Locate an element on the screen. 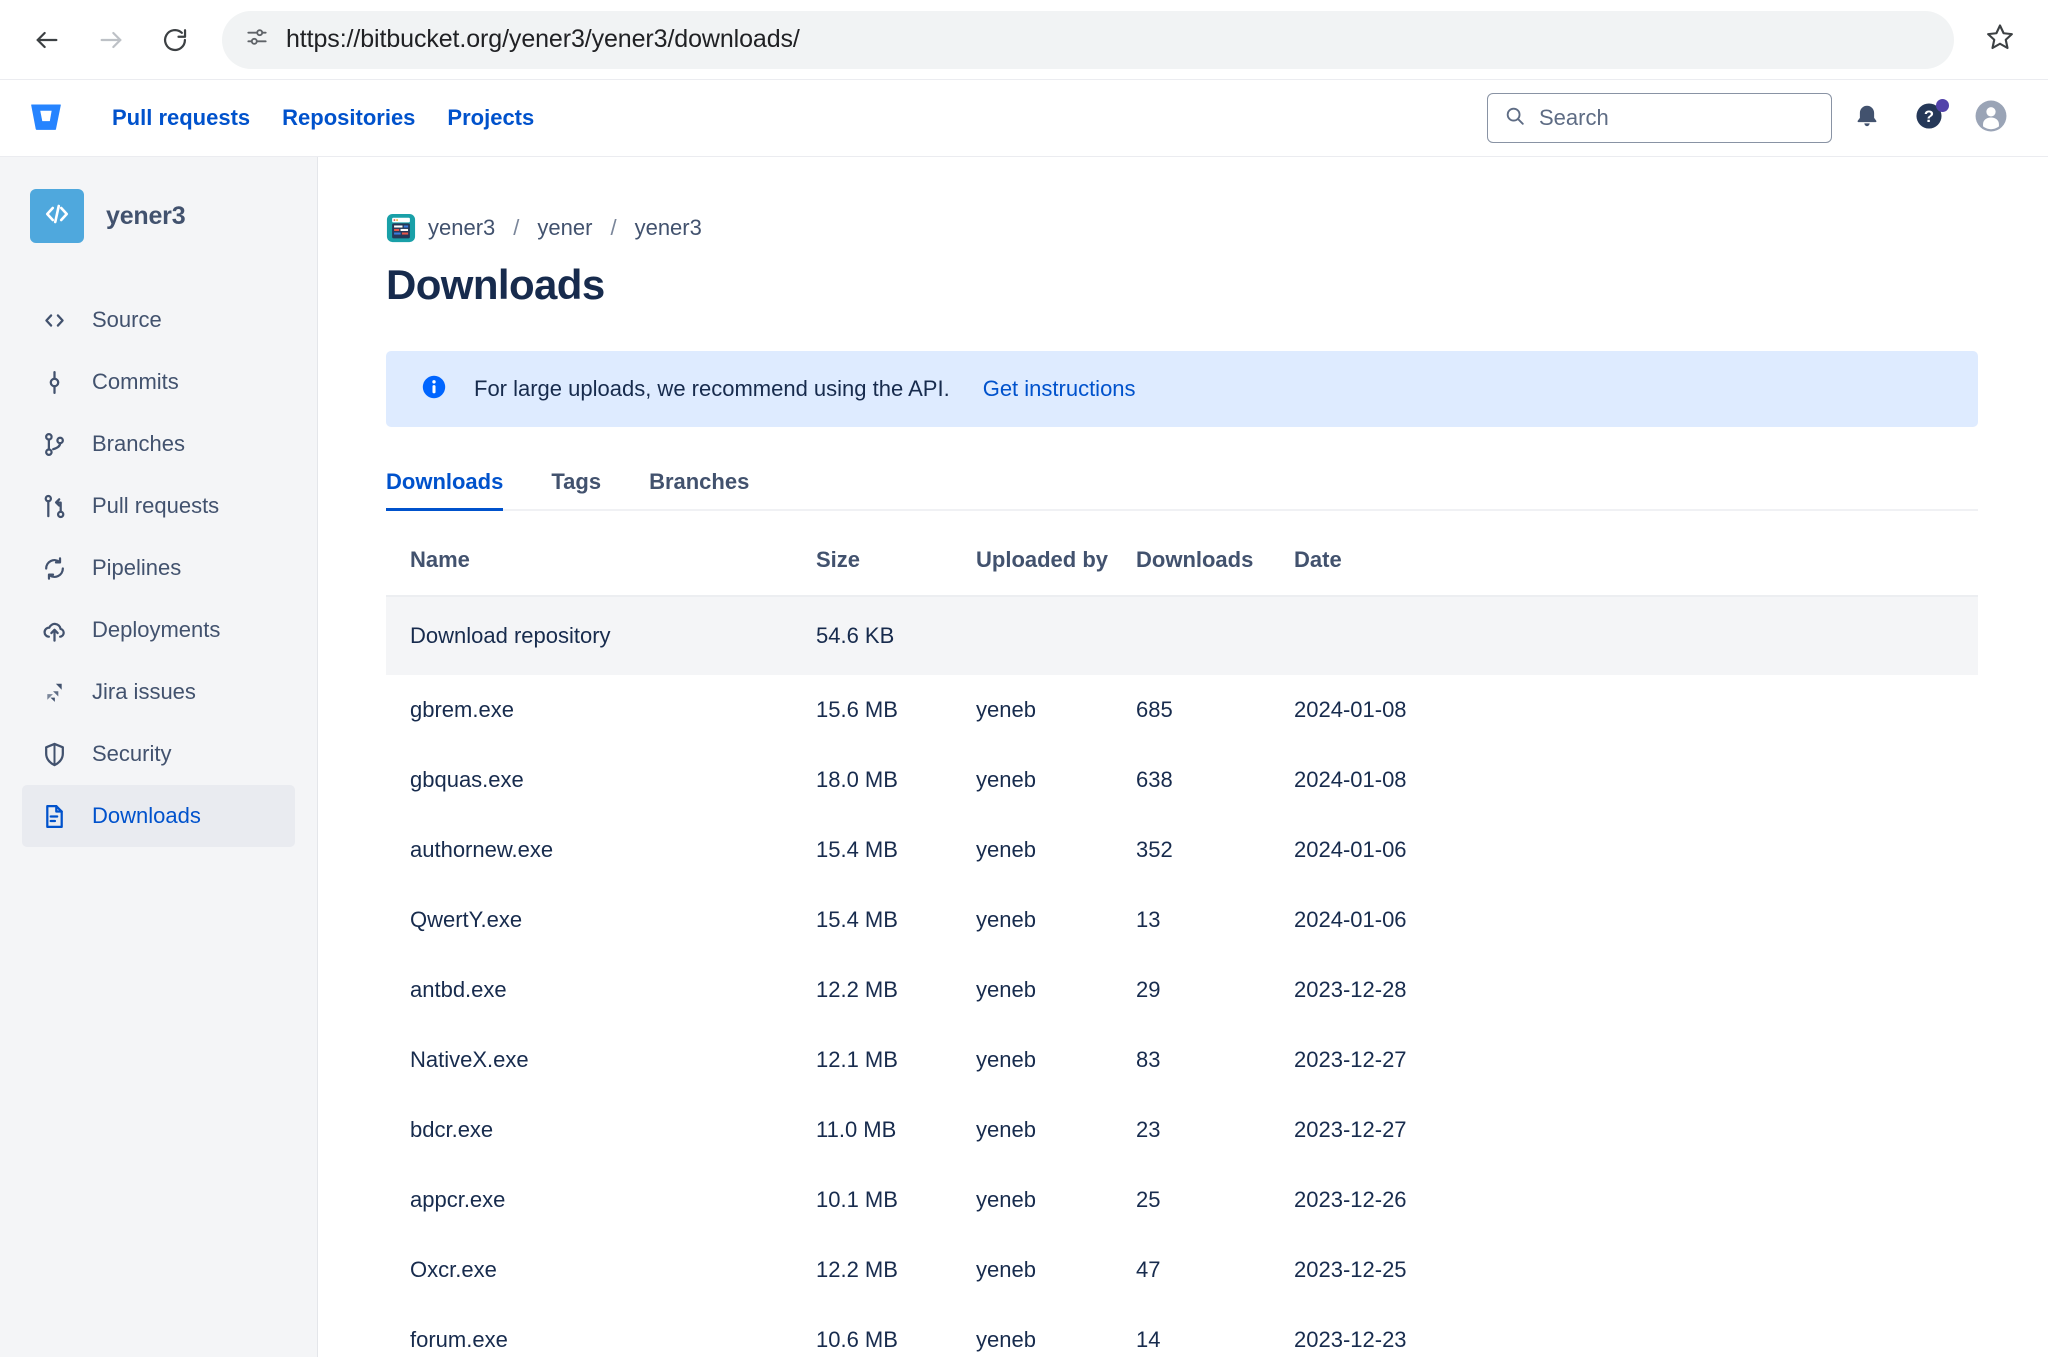  pipelines-icon is located at coordinates (54, 568).